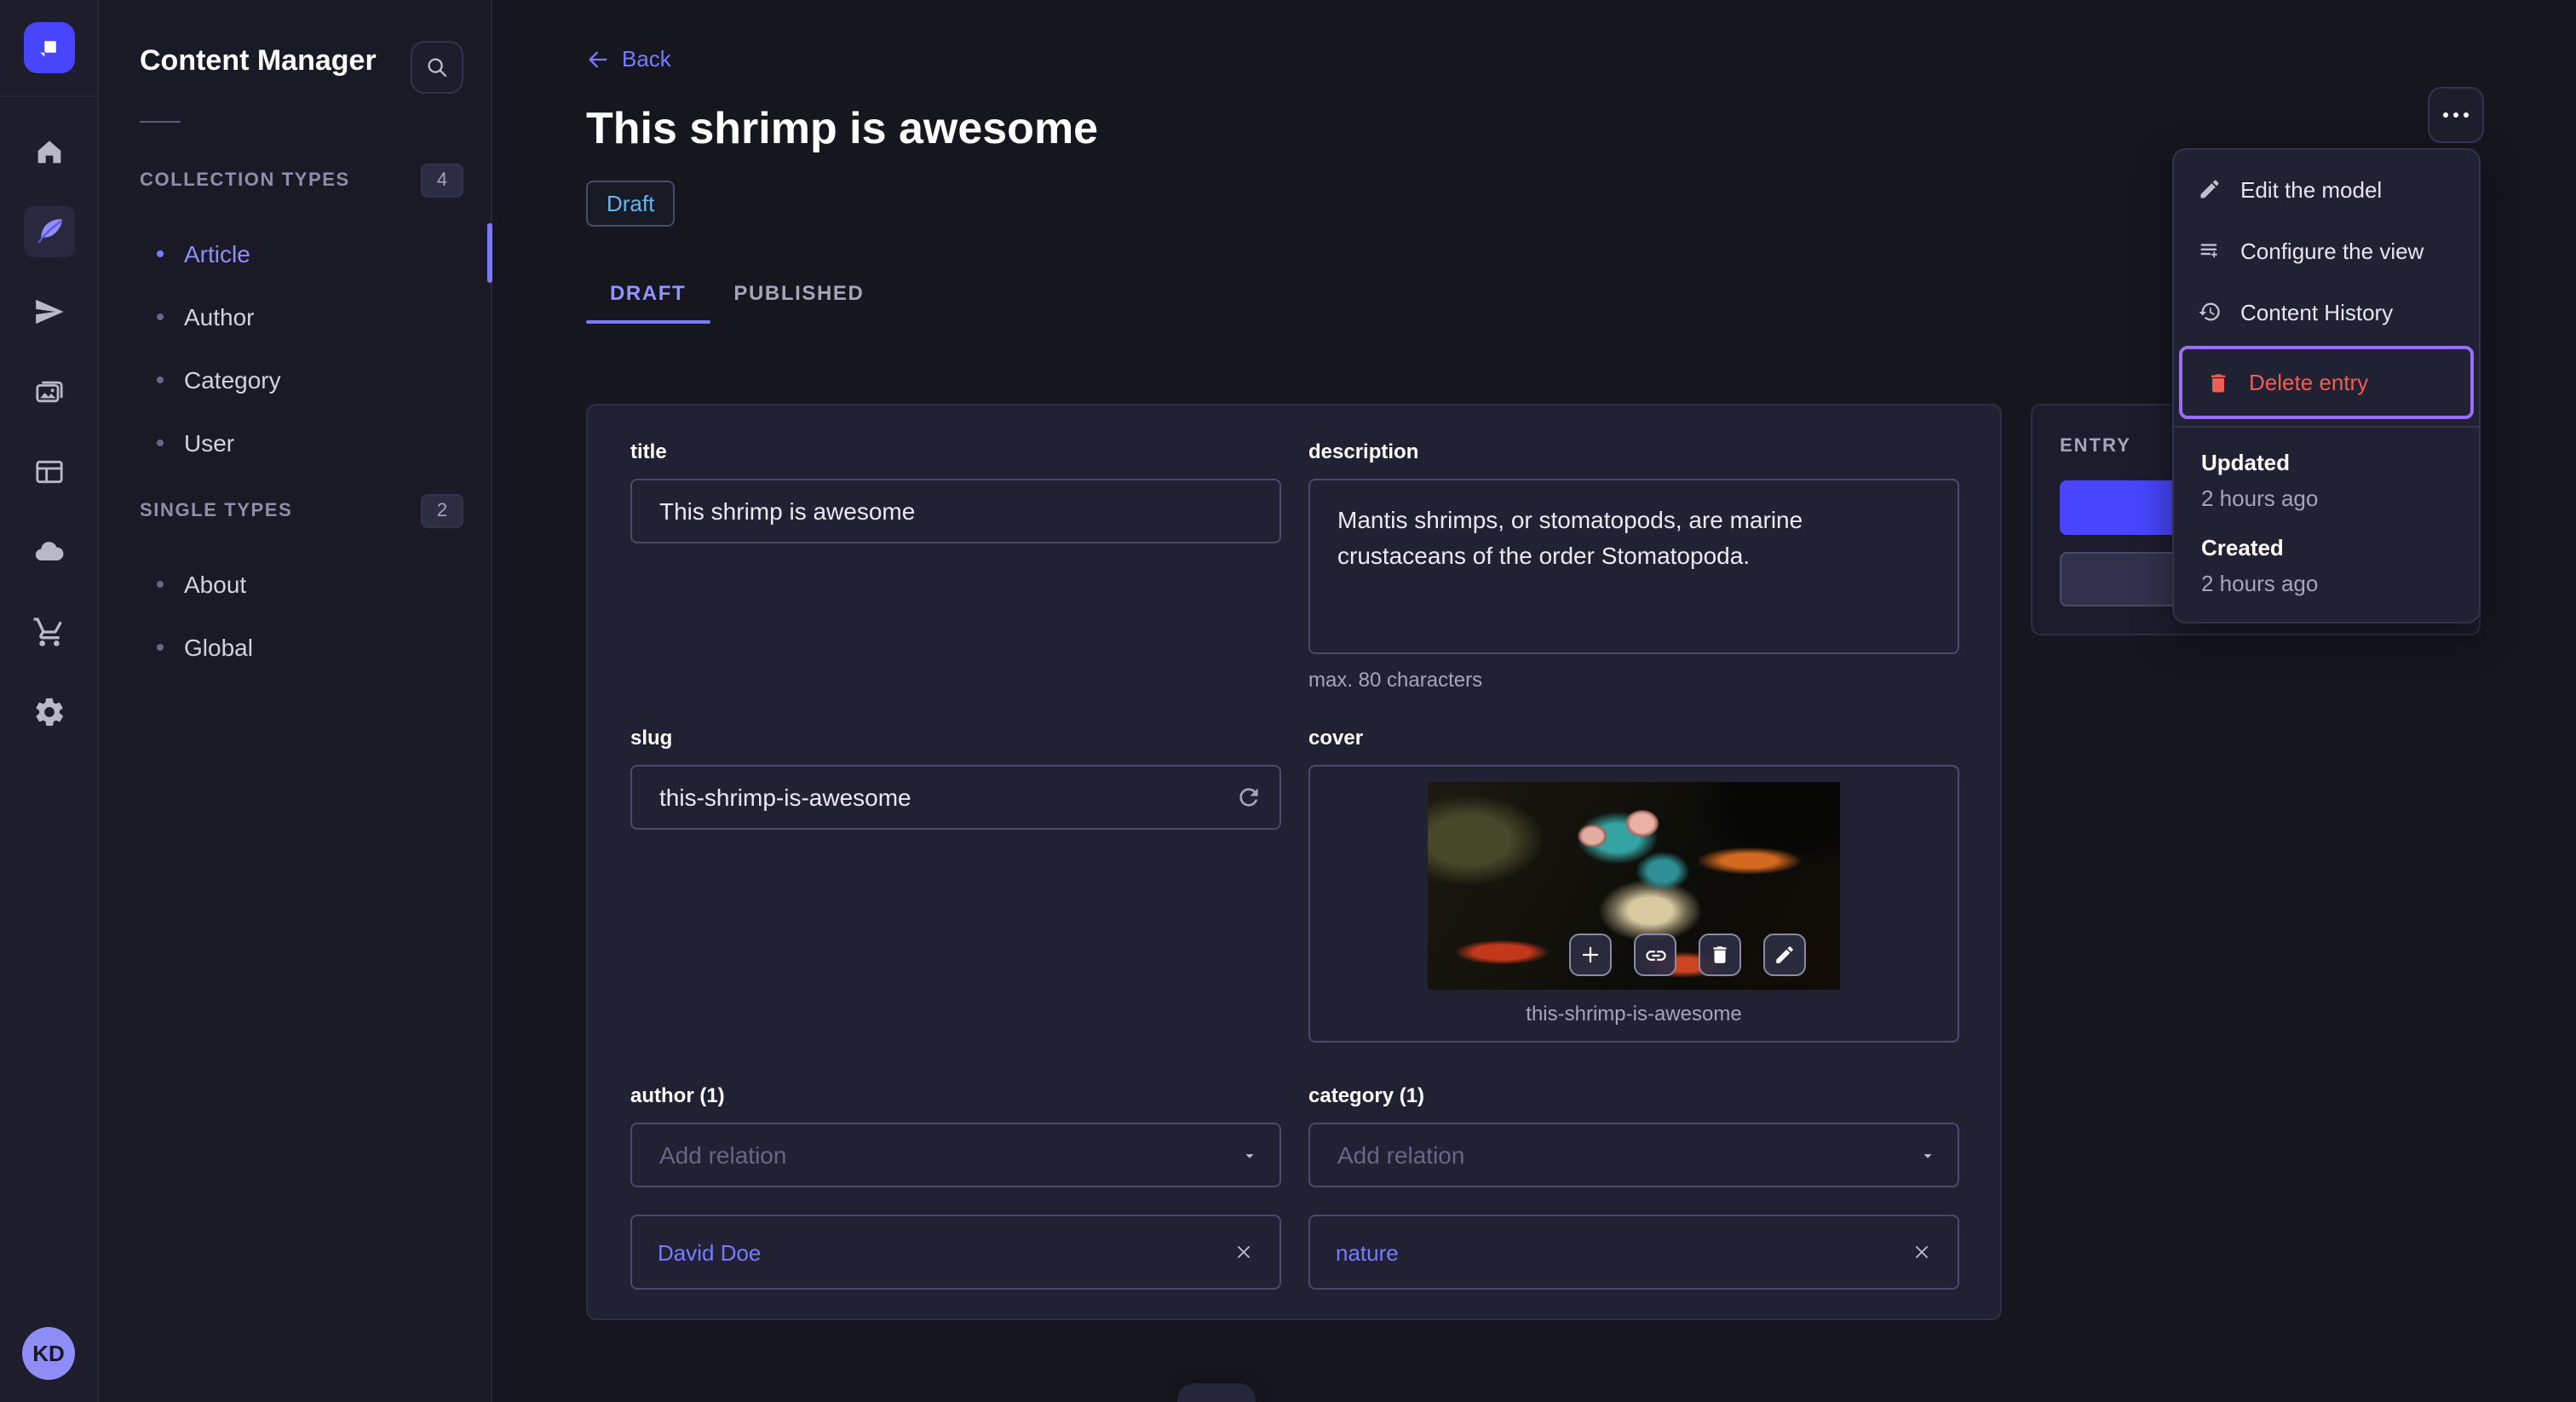  Describe the element at coordinates (2209, 311) in the screenshot. I see `history-clock-icon` at that location.